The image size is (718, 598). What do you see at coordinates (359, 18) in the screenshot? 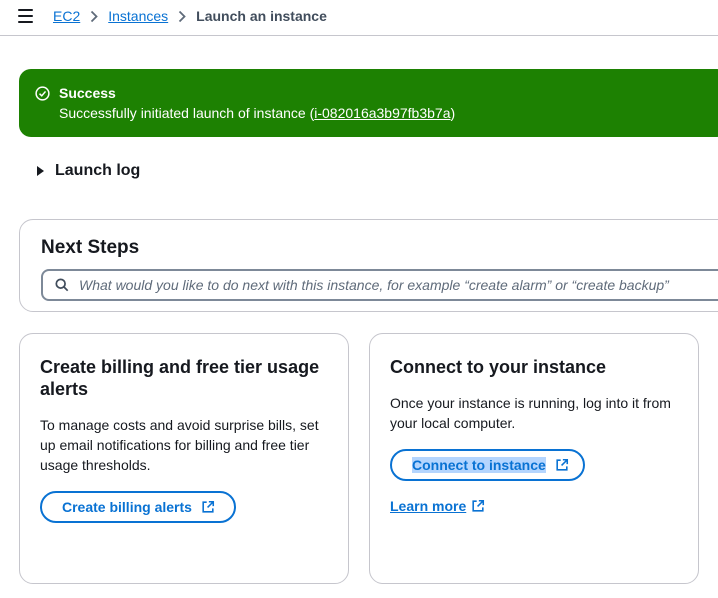
I see `top-bar: EC2 Instances Launch an instance` at bounding box center [359, 18].